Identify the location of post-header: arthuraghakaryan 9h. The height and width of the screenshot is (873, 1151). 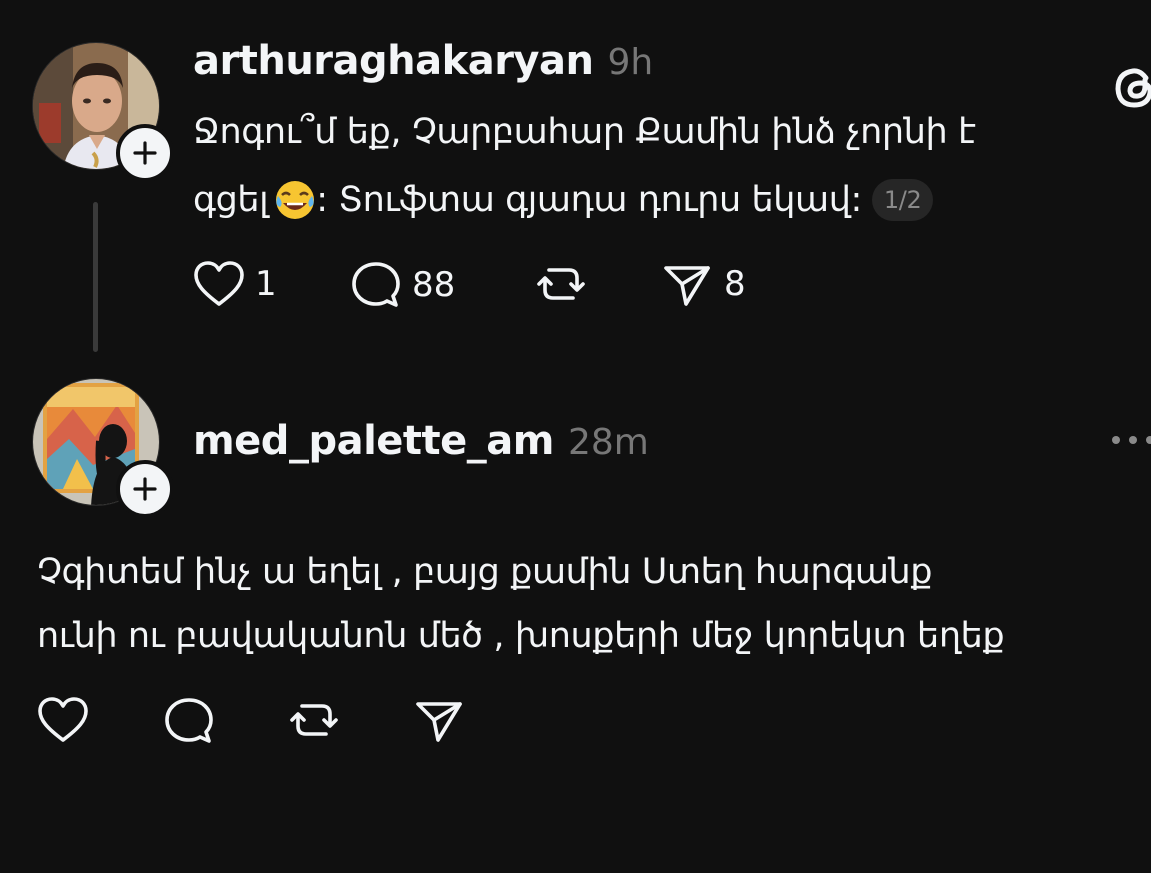
(423, 61).